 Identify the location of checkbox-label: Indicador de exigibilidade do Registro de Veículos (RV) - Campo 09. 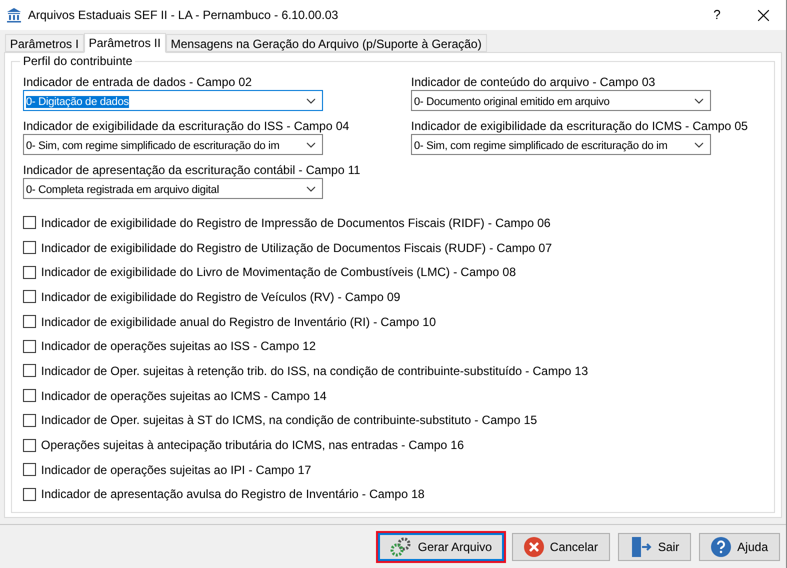
(220, 297).